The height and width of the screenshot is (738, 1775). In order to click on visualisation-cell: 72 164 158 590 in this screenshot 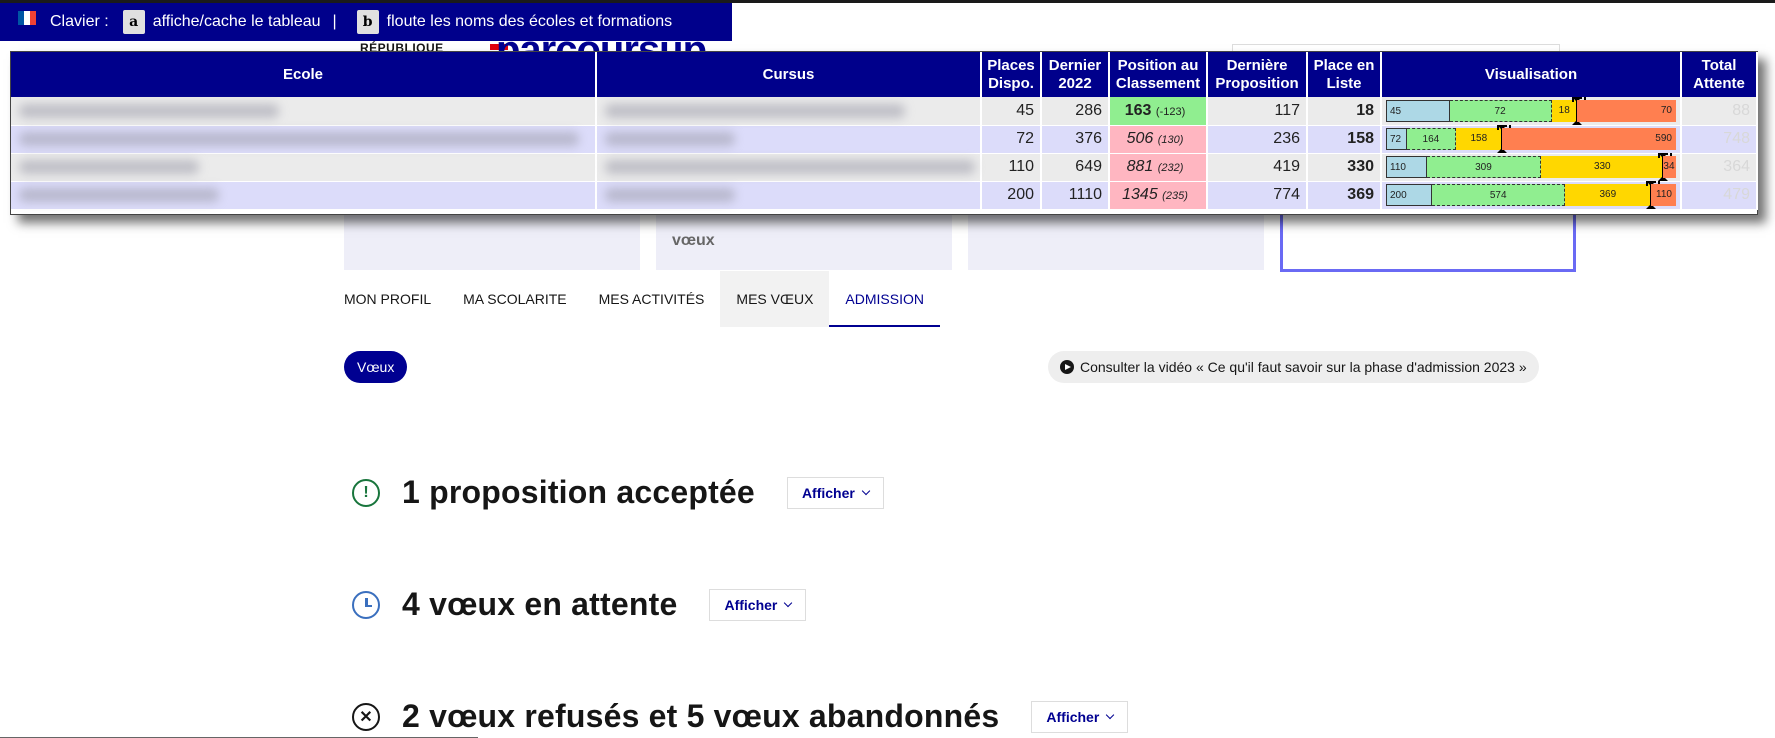, I will do `click(1531, 139)`.